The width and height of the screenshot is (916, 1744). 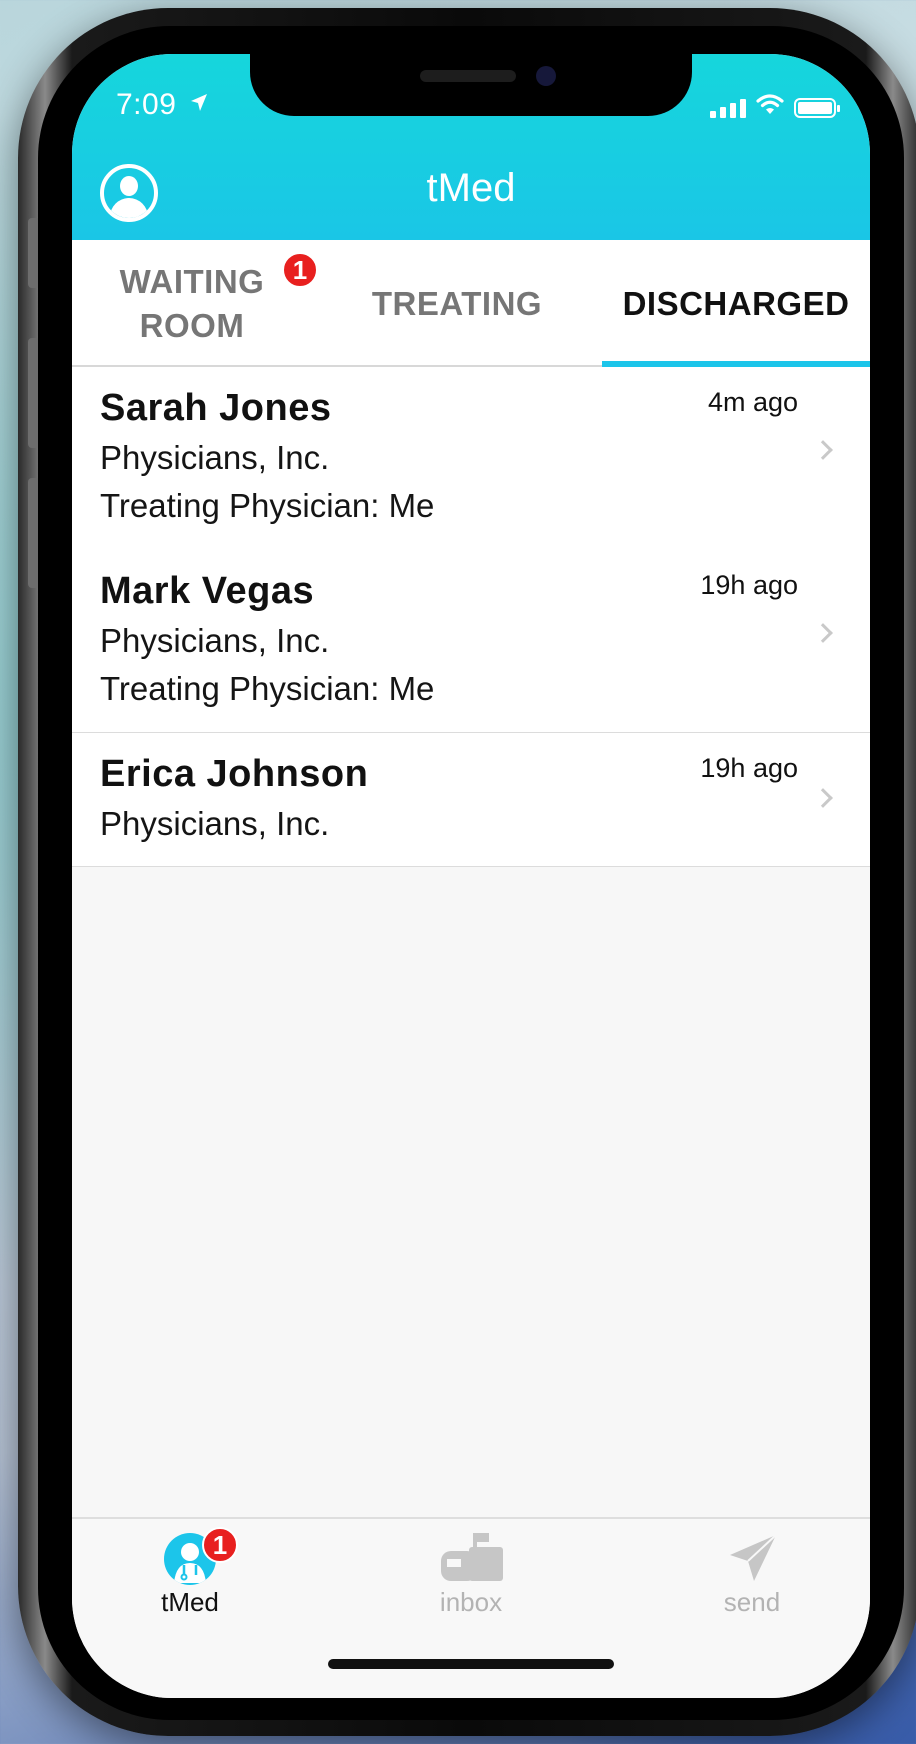 What do you see at coordinates (546, 76) in the screenshot?
I see `front-camera` at bounding box center [546, 76].